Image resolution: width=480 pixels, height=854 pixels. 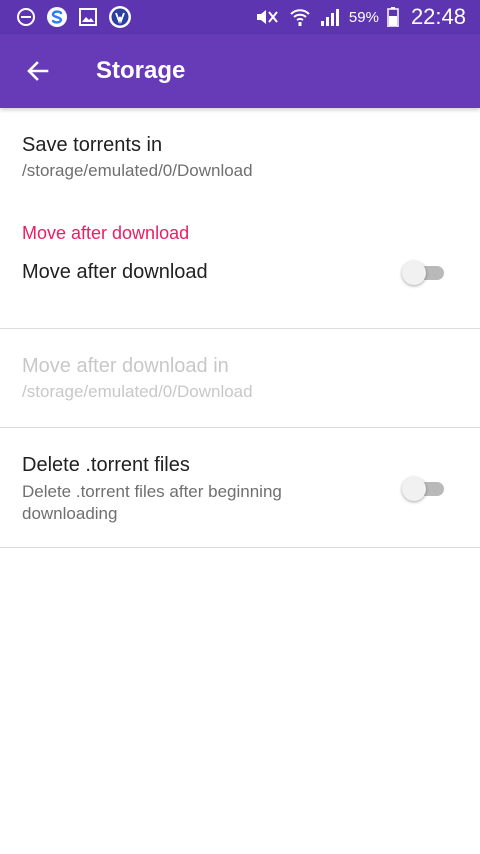 What do you see at coordinates (240, 547) in the screenshot?
I see `divider` at bounding box center [240, 547].